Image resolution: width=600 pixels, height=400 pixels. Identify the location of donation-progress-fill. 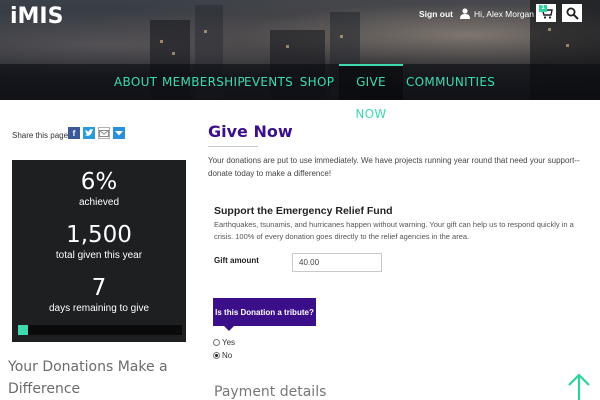
(23, 330).